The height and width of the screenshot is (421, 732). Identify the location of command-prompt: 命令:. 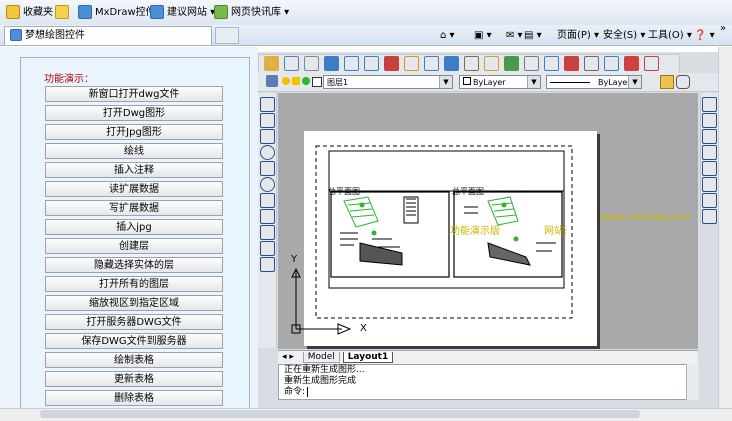
(490, 392).